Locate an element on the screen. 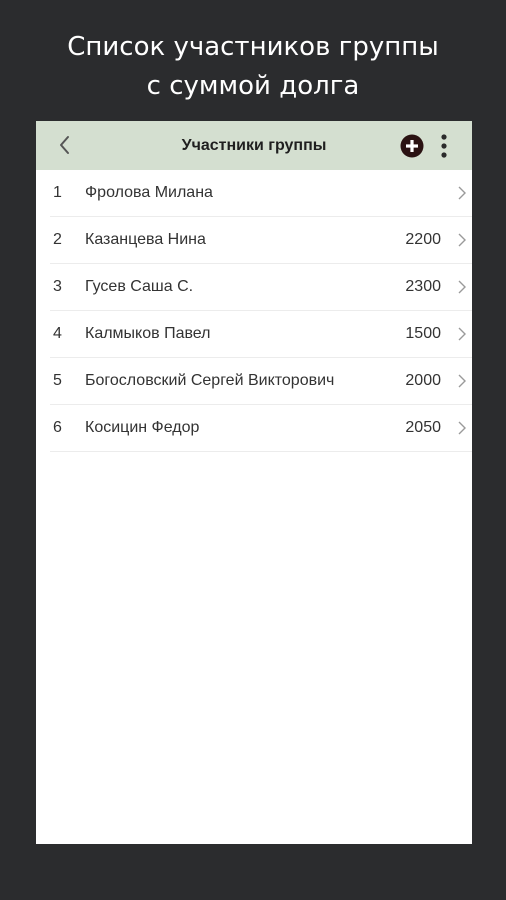 This screenshot has height=900, width=506. member-index: 5 is located at coordinates (57, 380).